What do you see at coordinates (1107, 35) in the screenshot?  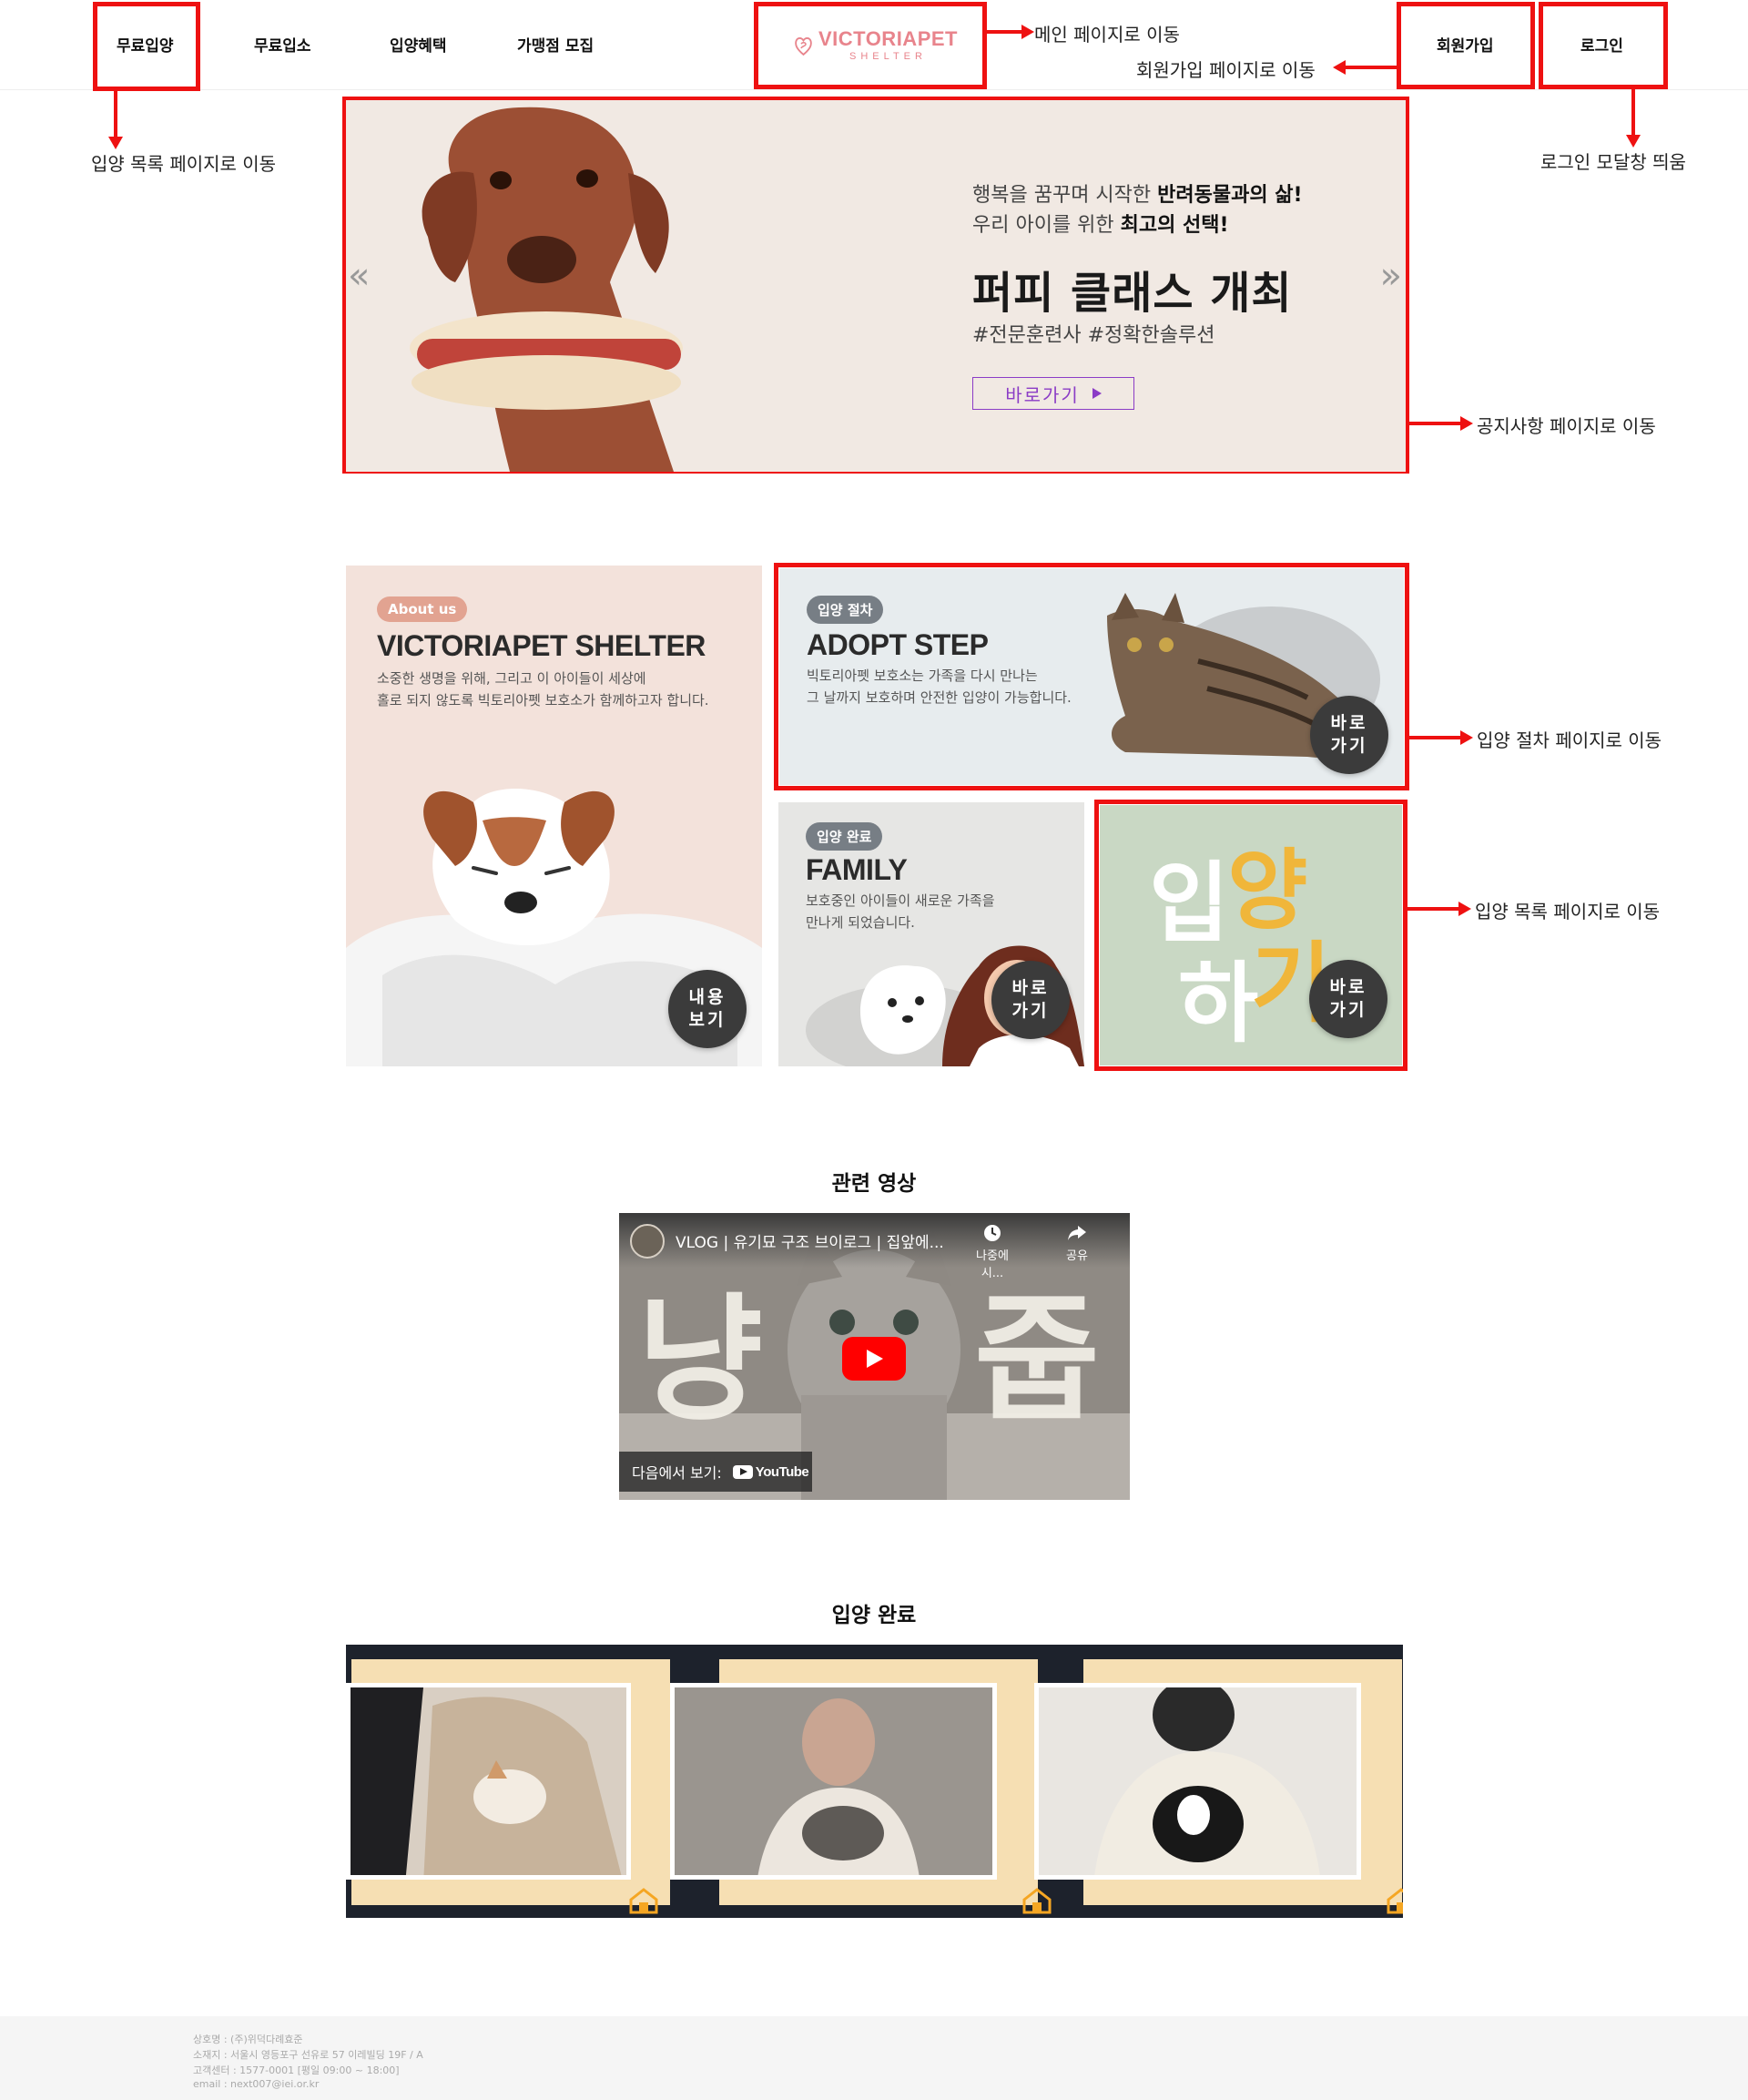 I see `annotation-main-page: 메인 페이지로 이동` at bounding box center [1107, 35].